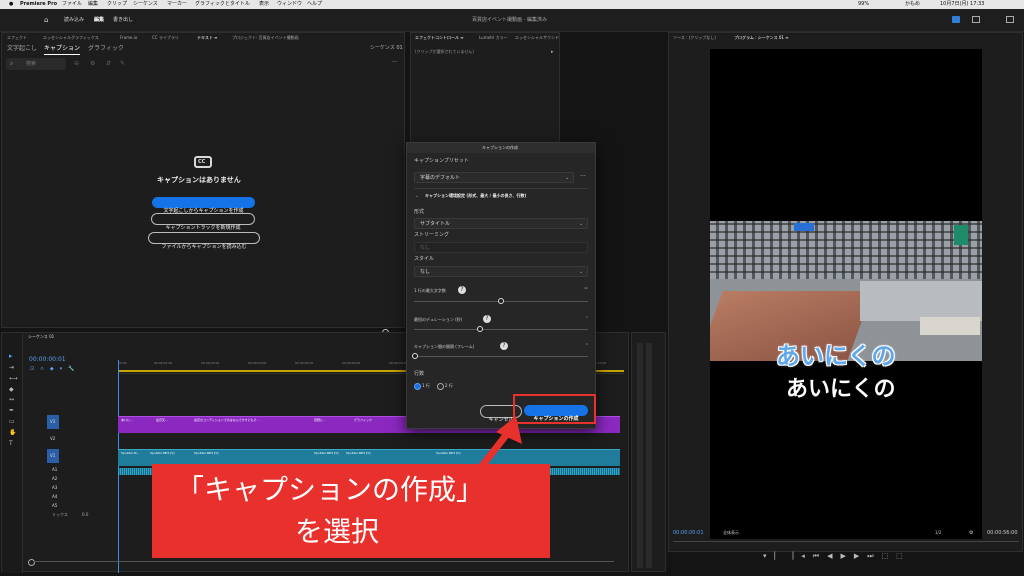  What do you see at coordinates (415, 356) in the screenshot?
I see `gap-knob` at bounding box center [415, 356].